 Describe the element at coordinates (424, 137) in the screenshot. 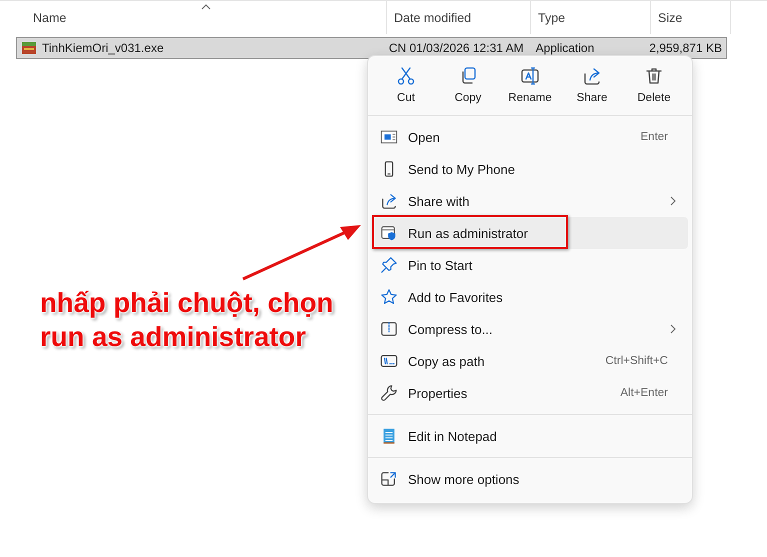

I see `menu-item-label: Open` at that location.